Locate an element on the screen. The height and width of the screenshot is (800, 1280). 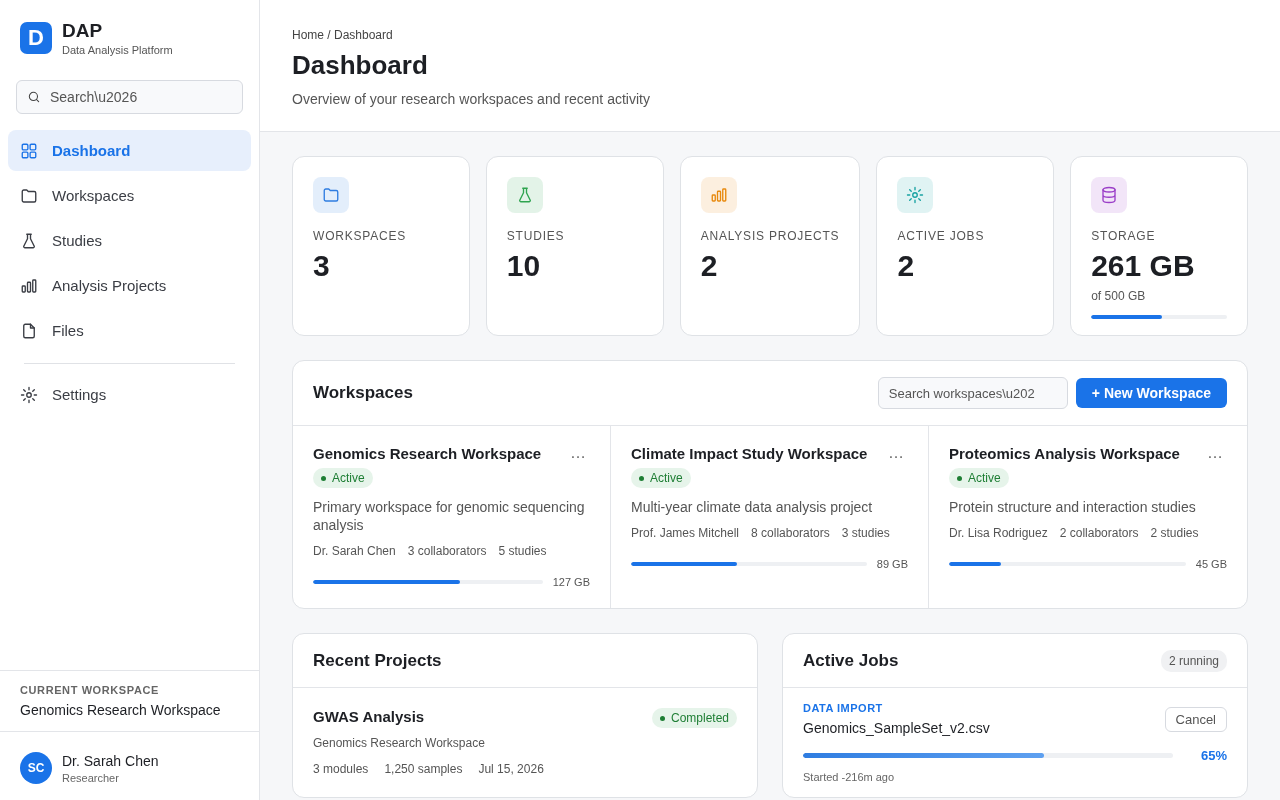
study-count: 2 studies is located at coordinates (1174, 533).